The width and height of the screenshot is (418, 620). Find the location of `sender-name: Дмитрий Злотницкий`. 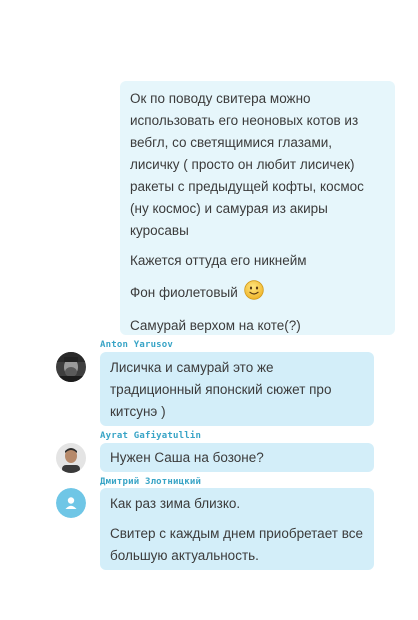

sender-name: Дмитрий Злотницкий is located at coordinates (150, 482).